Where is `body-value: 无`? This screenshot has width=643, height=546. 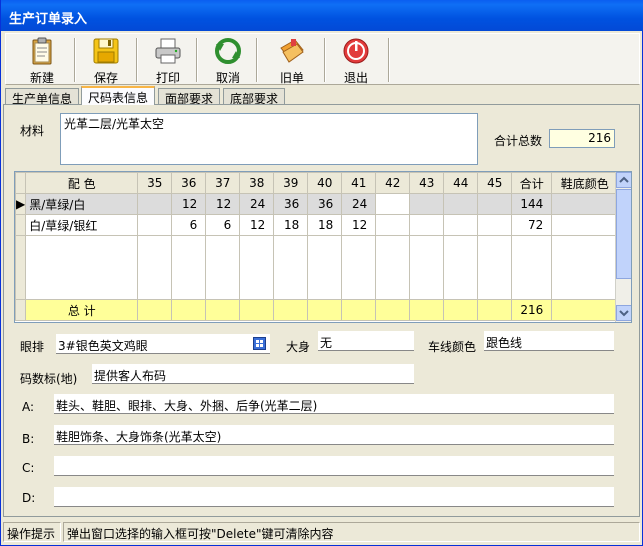 body-value: 无 is located at coordinates (326, 343).